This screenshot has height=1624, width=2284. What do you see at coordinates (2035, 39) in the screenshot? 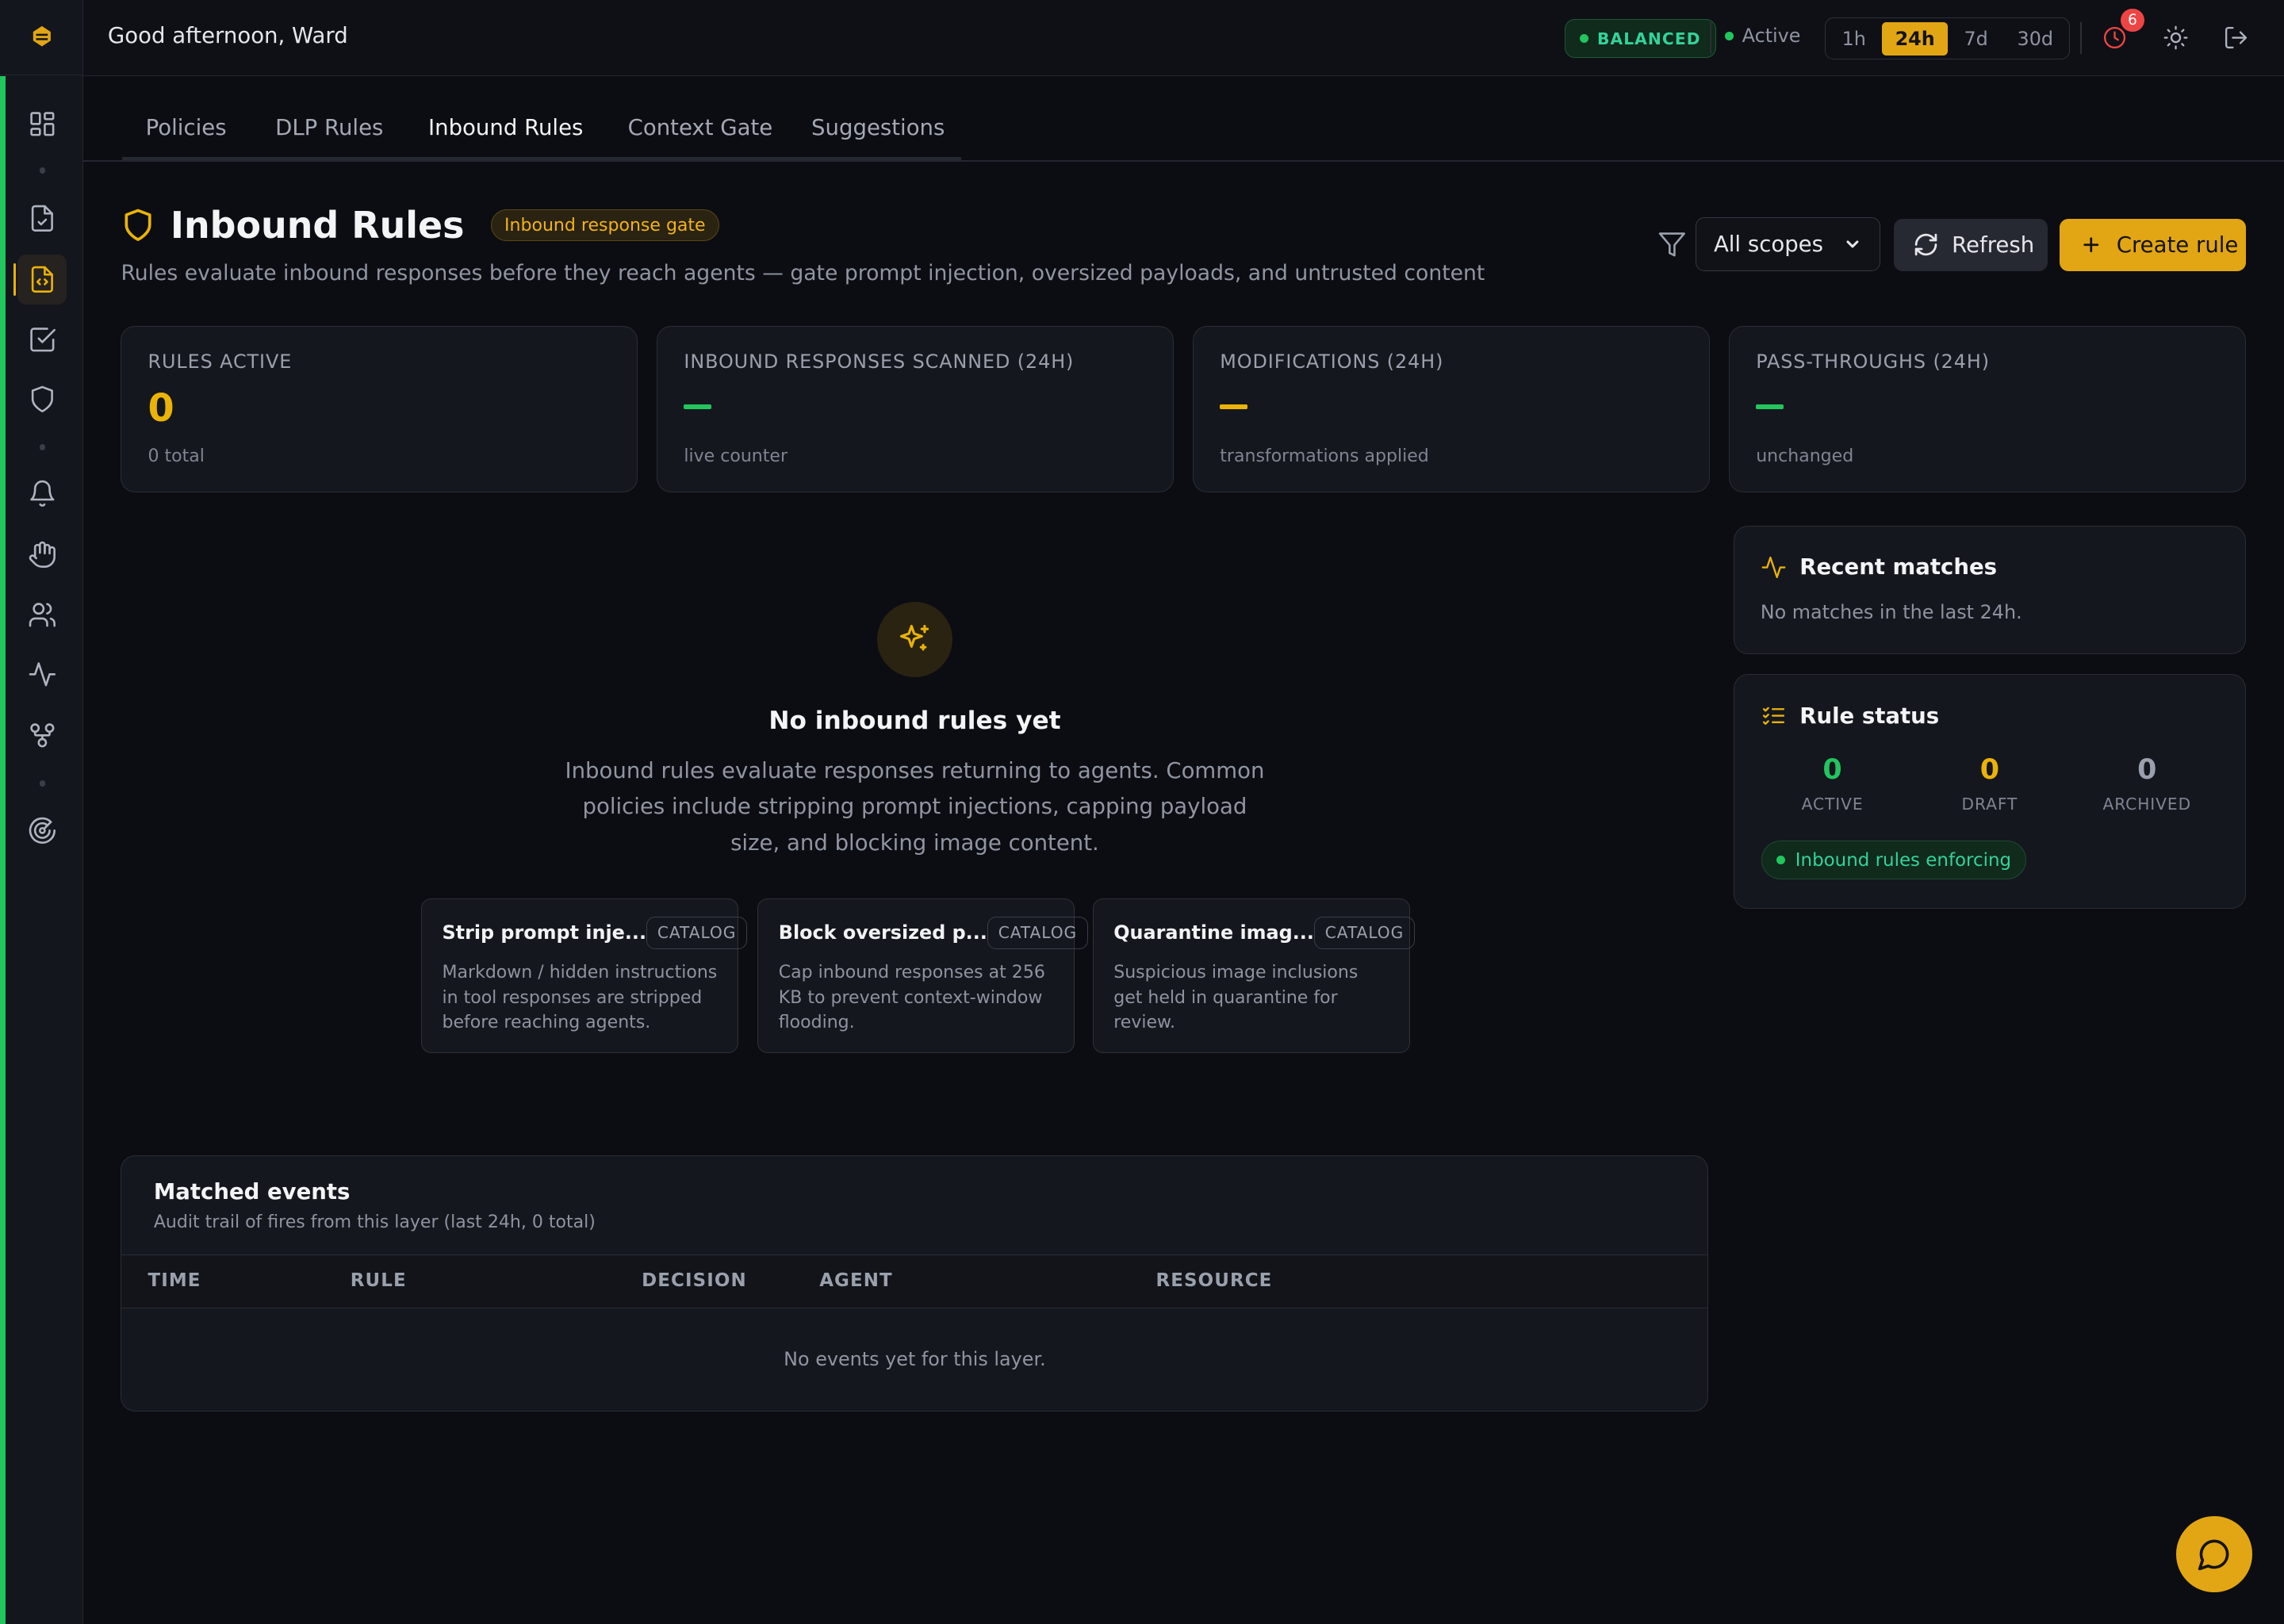
I see `range-30d-button: 30d` at bounding box center [2035, 39].